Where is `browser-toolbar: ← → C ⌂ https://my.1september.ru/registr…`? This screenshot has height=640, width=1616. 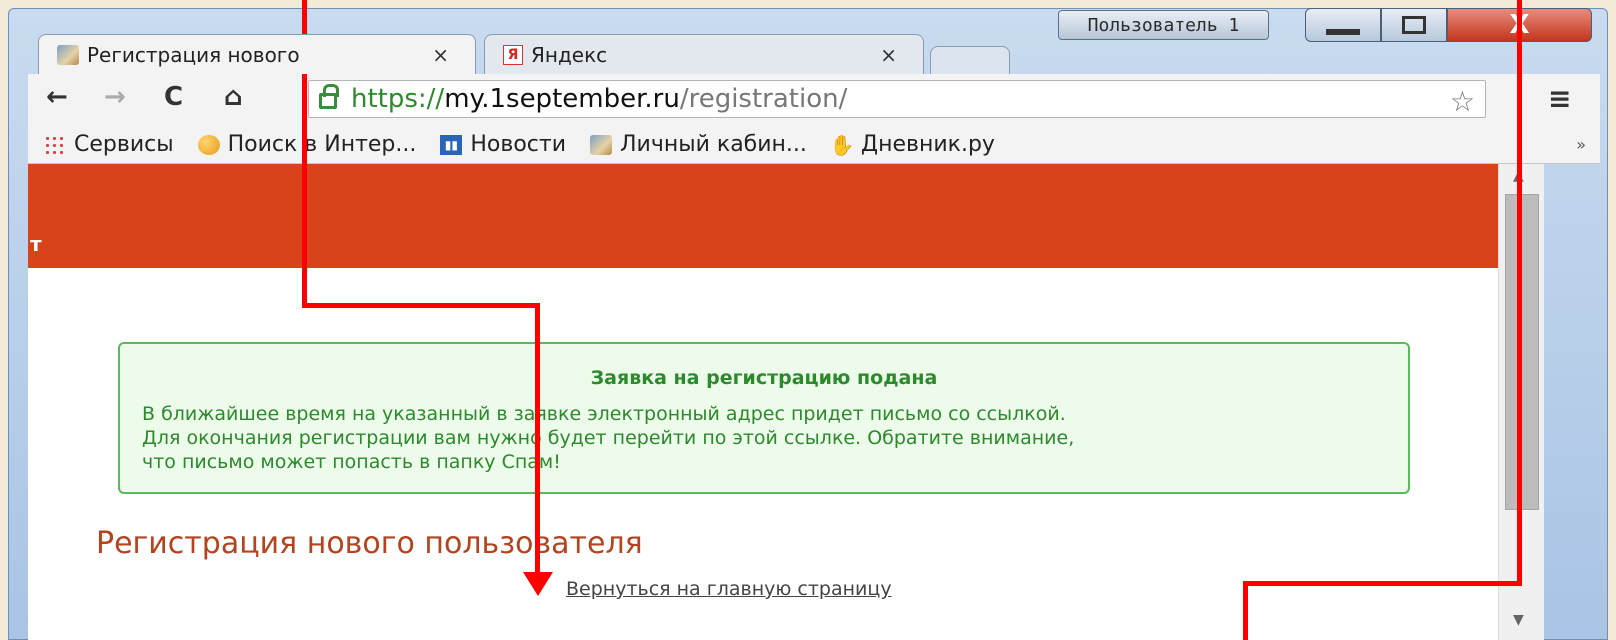 browser-toolbar: ← → C ⌂ https://my.1september.ru/registr… is located at coordinates (814, 100).